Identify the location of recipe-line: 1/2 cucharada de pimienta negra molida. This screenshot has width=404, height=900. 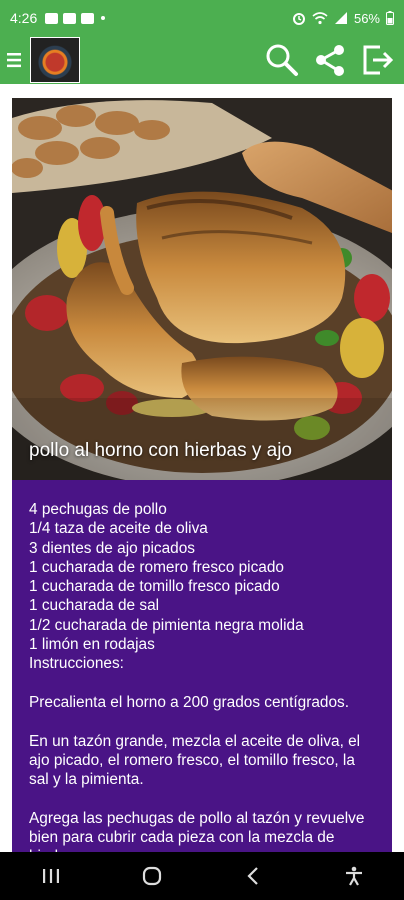
(166, 625).